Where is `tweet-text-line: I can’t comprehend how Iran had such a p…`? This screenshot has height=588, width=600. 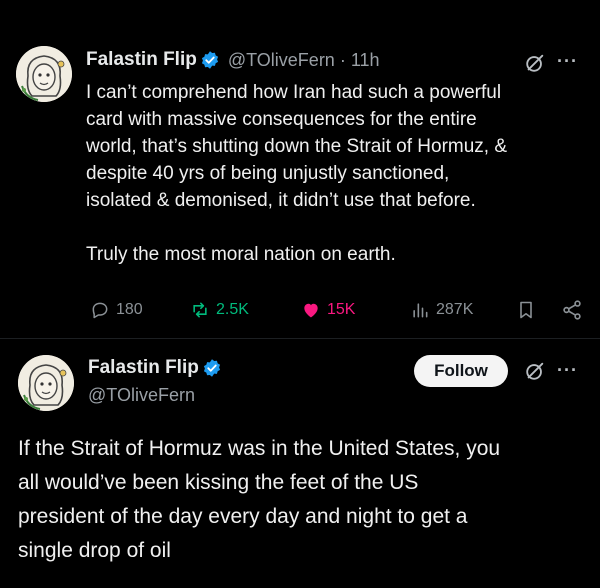 tweet-text-line: I can’t comprehend how Iran had such a p… is located at coordinates (294, 92).